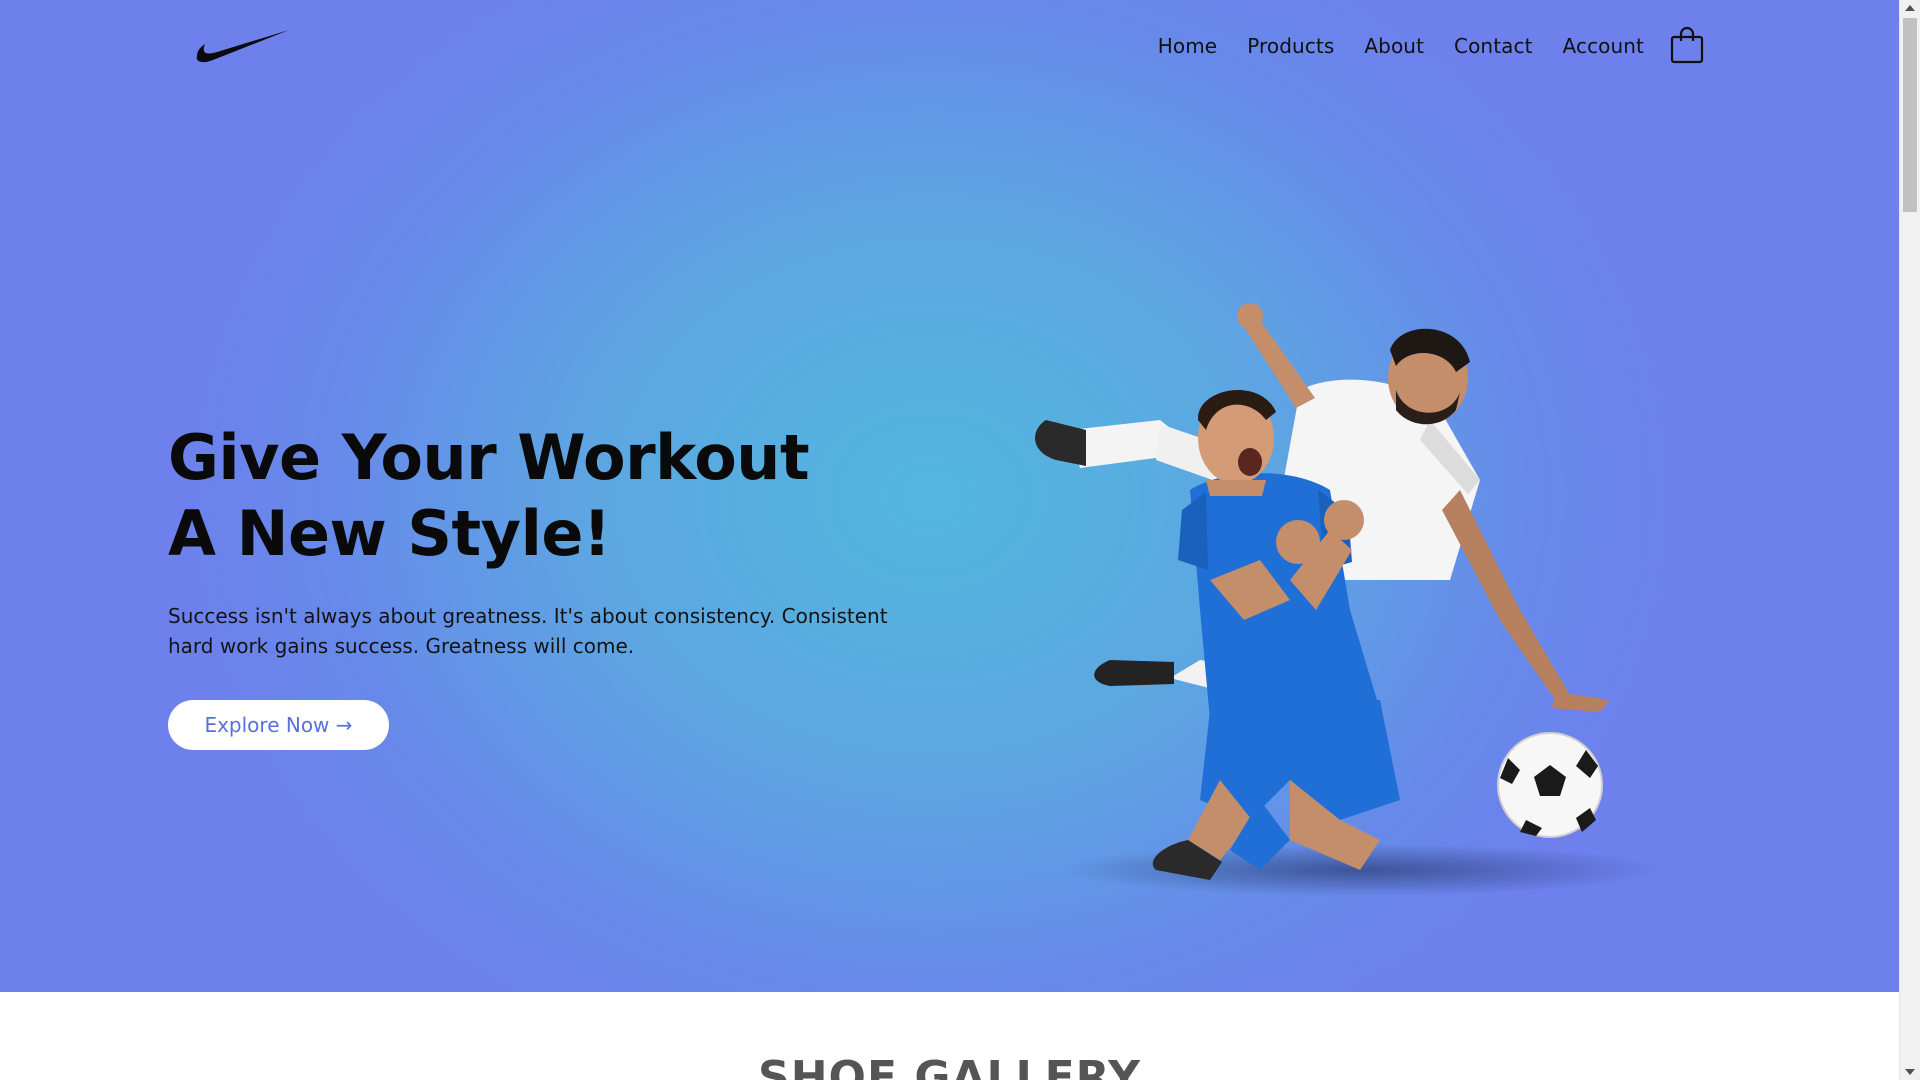 The height and width of the screenshot is (1080, 1920). Describe the element at coordinates (1550, 785) in the screenshot. I see `soccer-ball-icon` at that location.